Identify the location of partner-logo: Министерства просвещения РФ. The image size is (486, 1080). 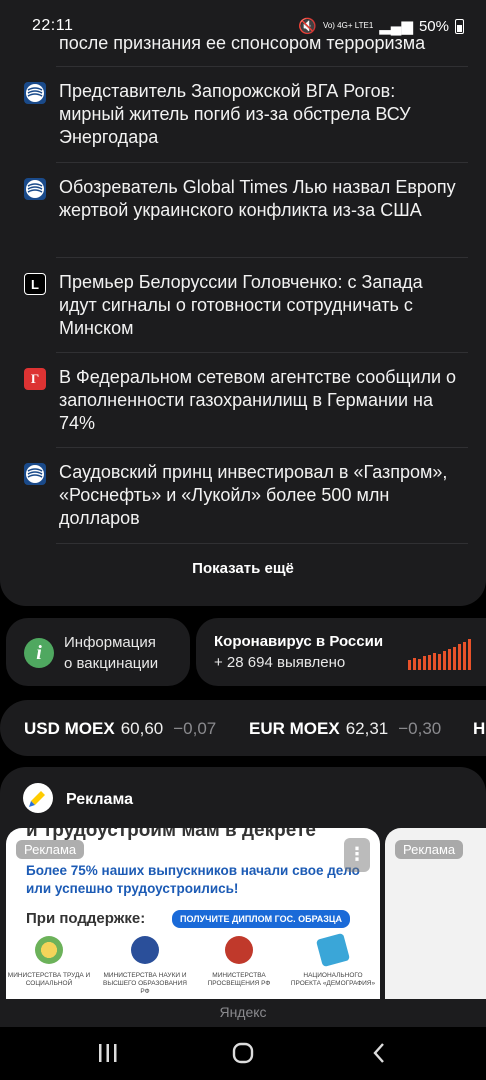
(239, 962).